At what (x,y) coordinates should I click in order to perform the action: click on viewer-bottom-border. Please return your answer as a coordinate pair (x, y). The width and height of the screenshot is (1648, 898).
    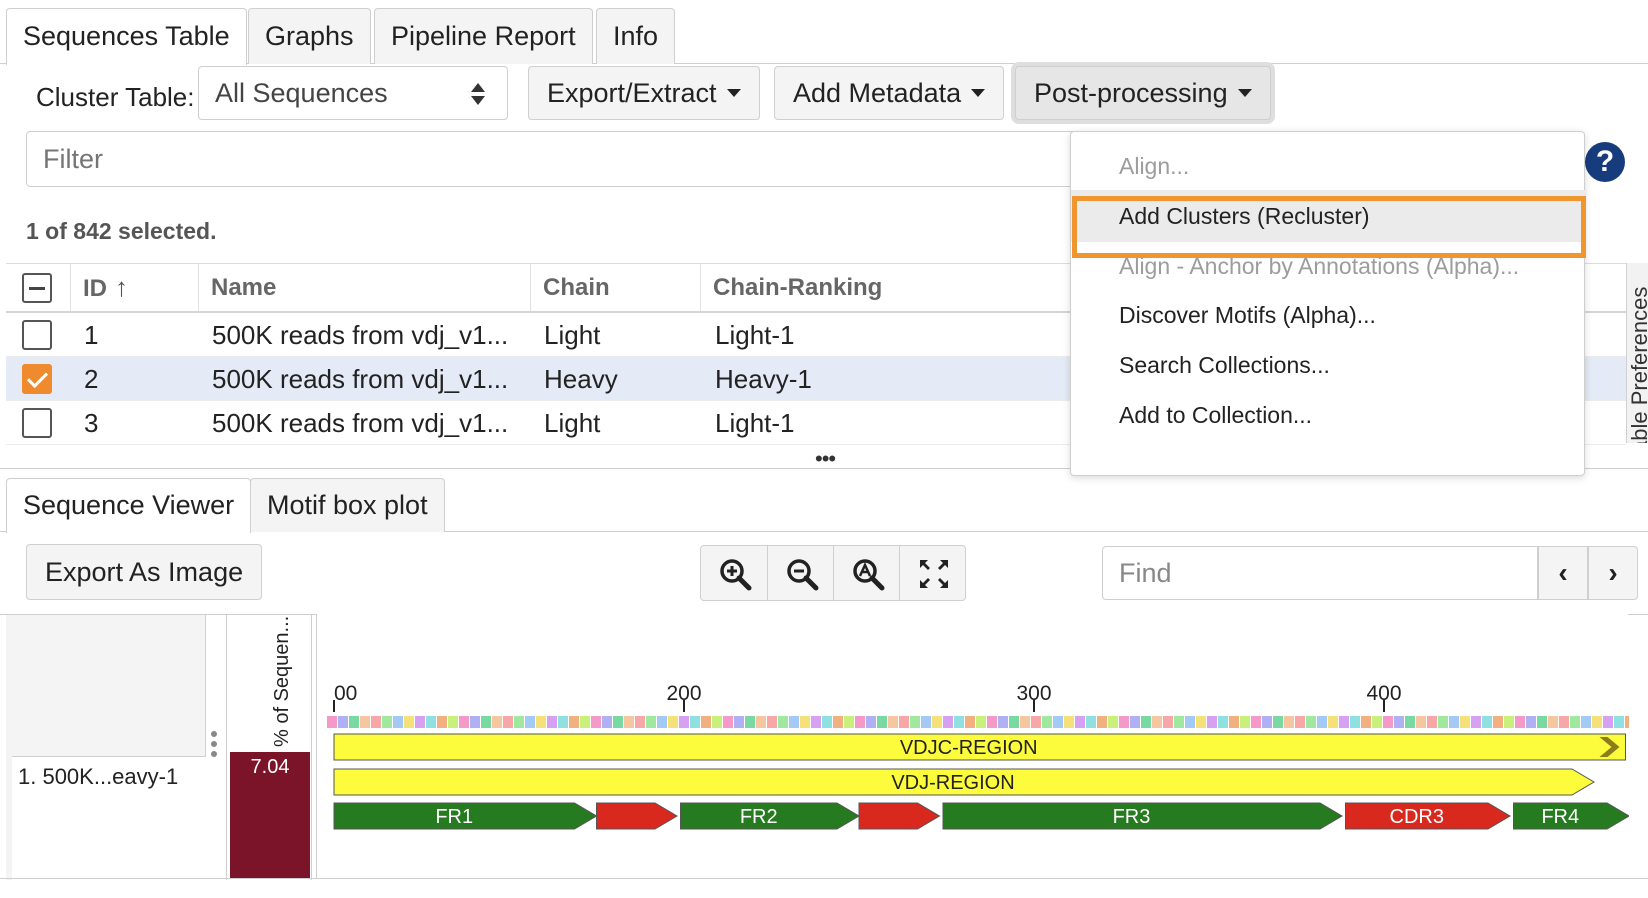
    Looking at the image, I should click on (824, 878).